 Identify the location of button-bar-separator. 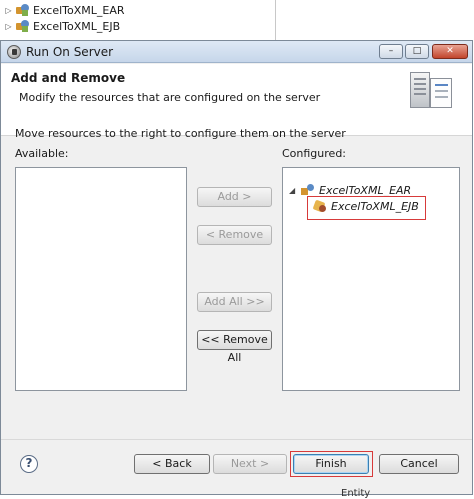
(236, 439).